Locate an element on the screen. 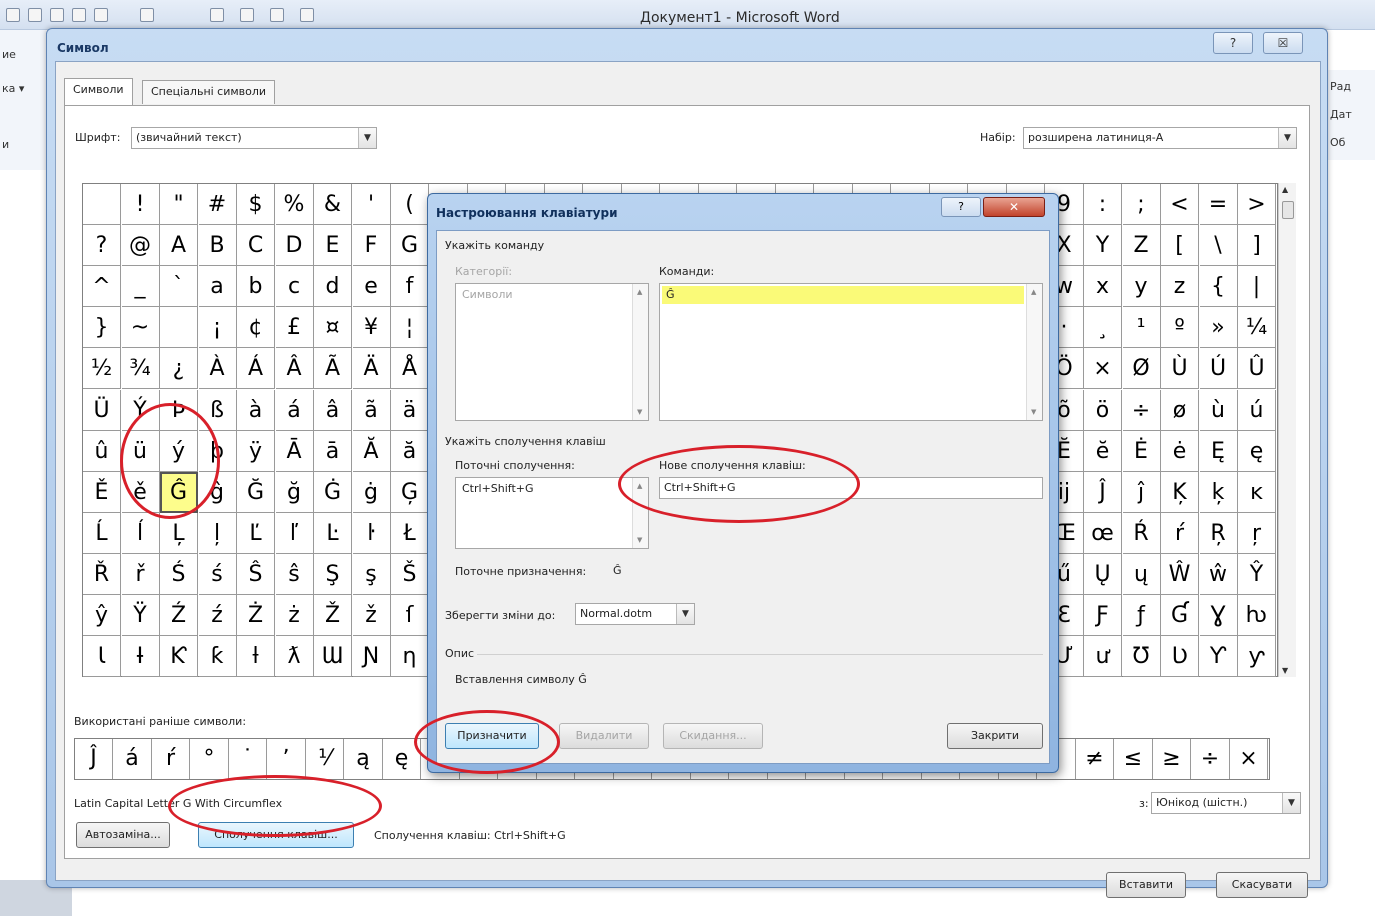  symbol-cell: Ă is located at coordinates (371, 451).